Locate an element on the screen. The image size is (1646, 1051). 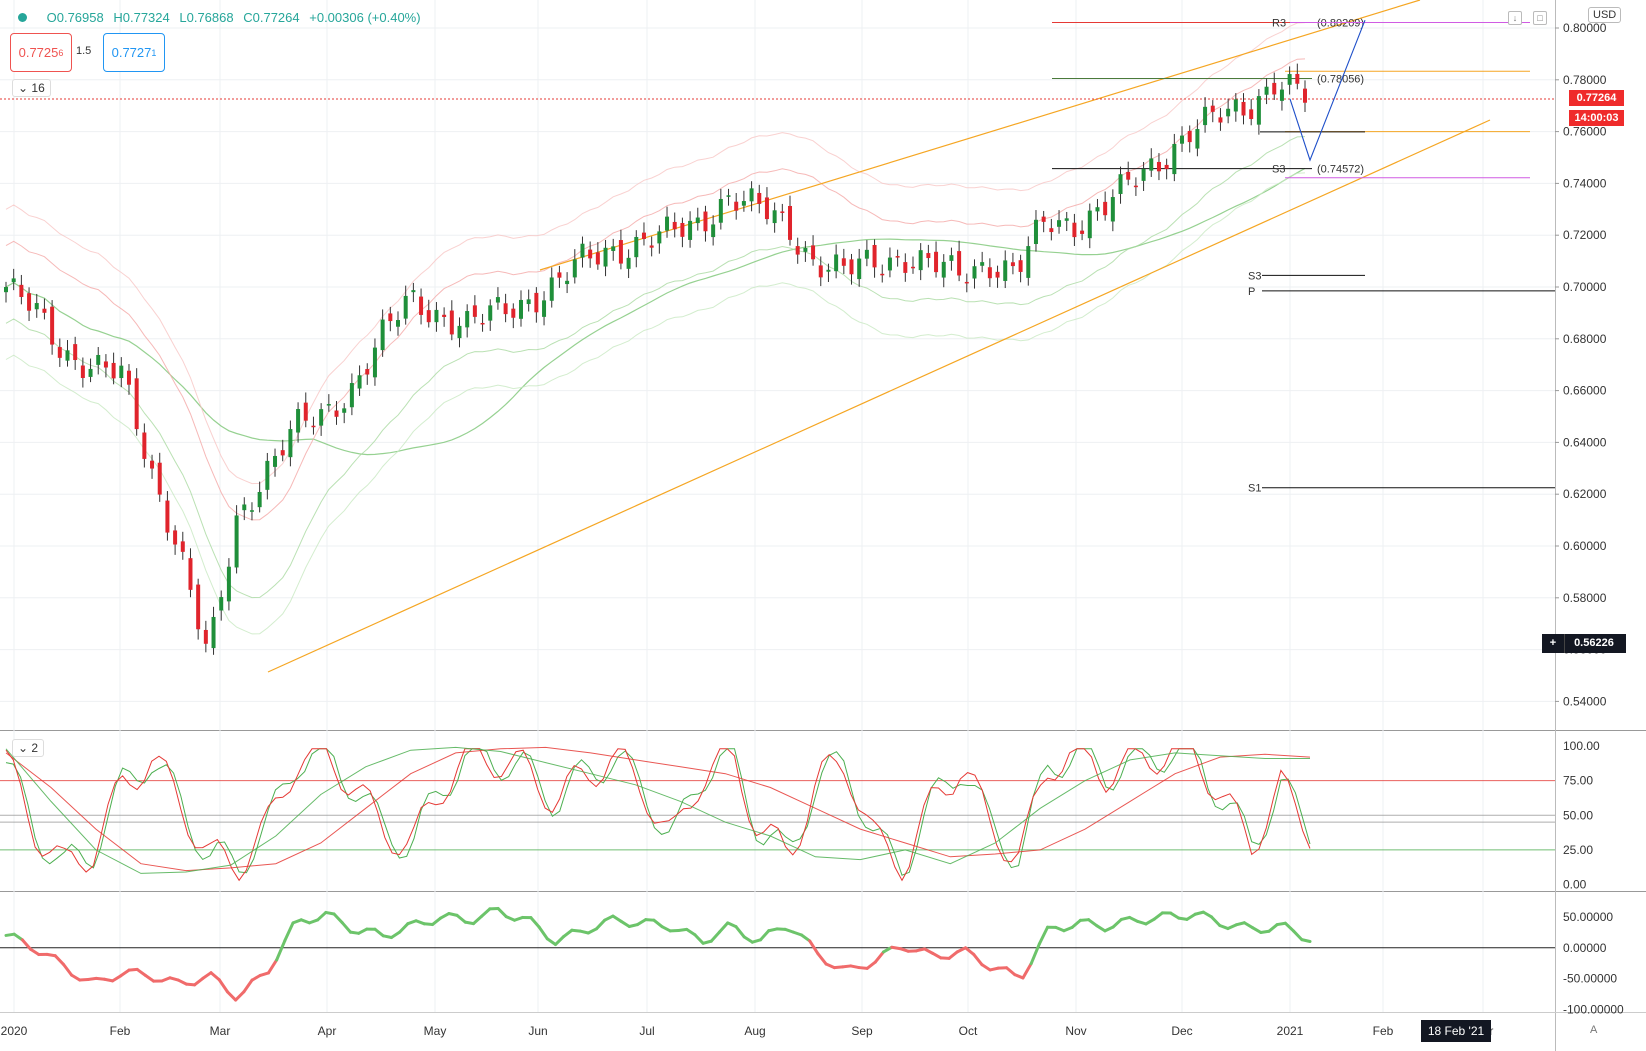
arrow-down-icon: ↓ is located at coordinates (1515, 18).